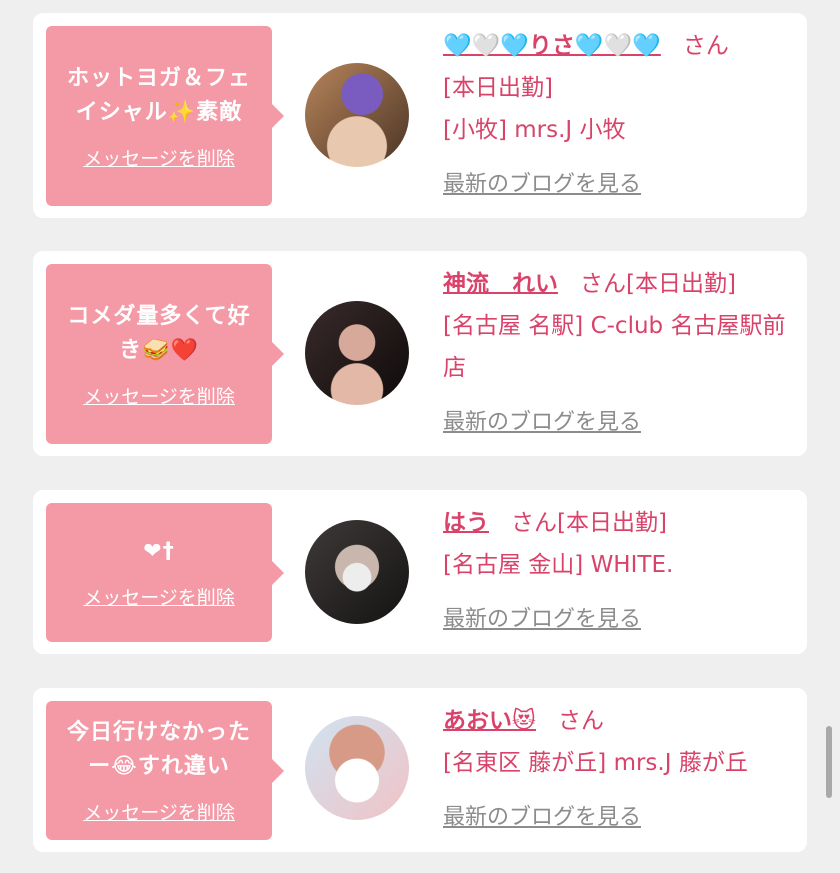 The height and width of the screenshot is (873, 840). Describe the element at coordinates (500, 284) in the screenshot. I see `girl-name-link: 神流 れい` at that location.